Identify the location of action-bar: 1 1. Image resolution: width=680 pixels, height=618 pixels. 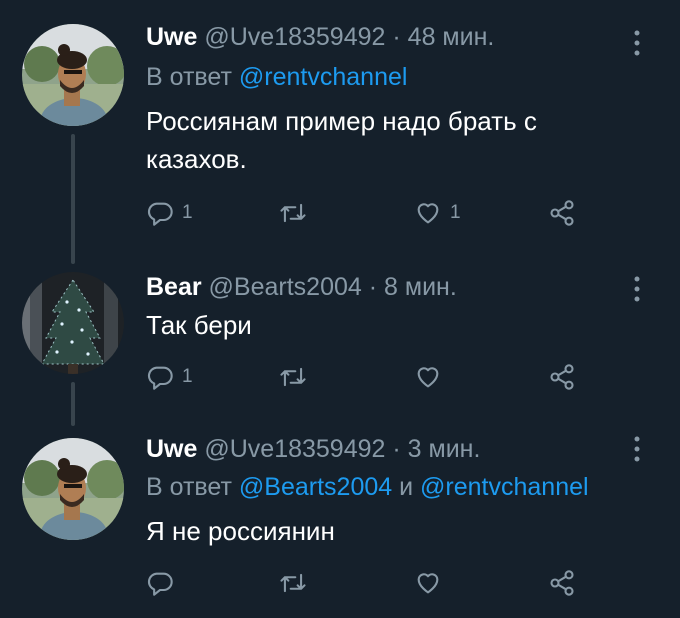
(366, 213).